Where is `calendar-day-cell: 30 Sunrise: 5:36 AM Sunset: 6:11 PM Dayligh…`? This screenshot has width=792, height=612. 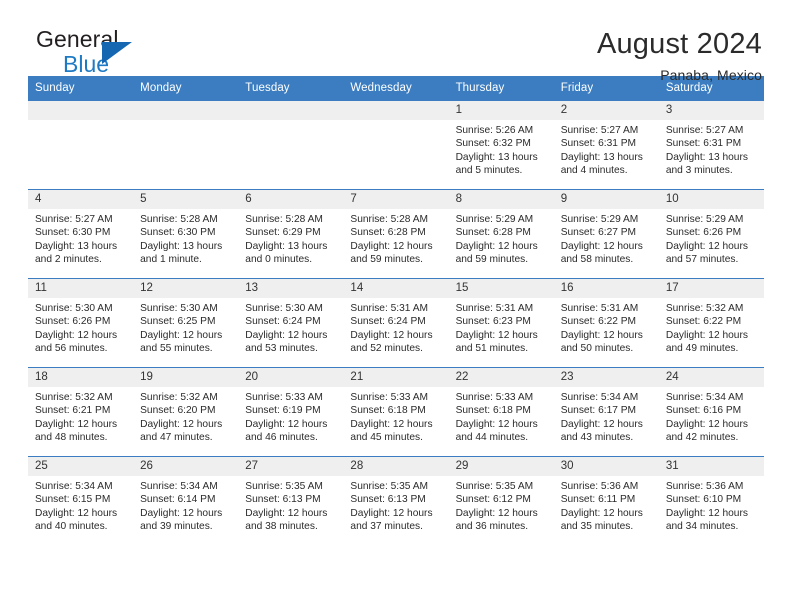
calendar-day-cell: 30 Sunrise: 5:36 AM Sunset: 6:11 PM Dayligh… is located at coordinates (606, 501).